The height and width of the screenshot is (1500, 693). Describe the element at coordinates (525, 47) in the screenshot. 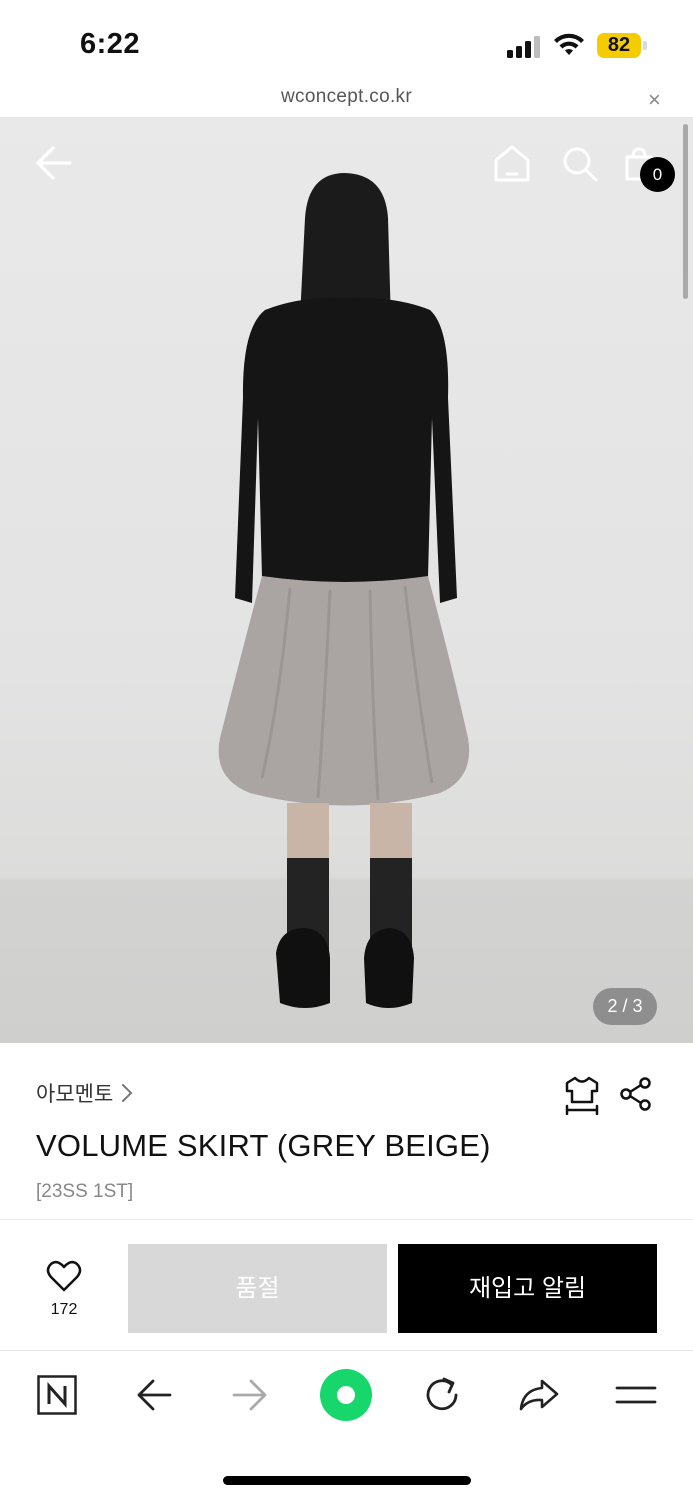

I see `cellular-signal-icon` at that location.